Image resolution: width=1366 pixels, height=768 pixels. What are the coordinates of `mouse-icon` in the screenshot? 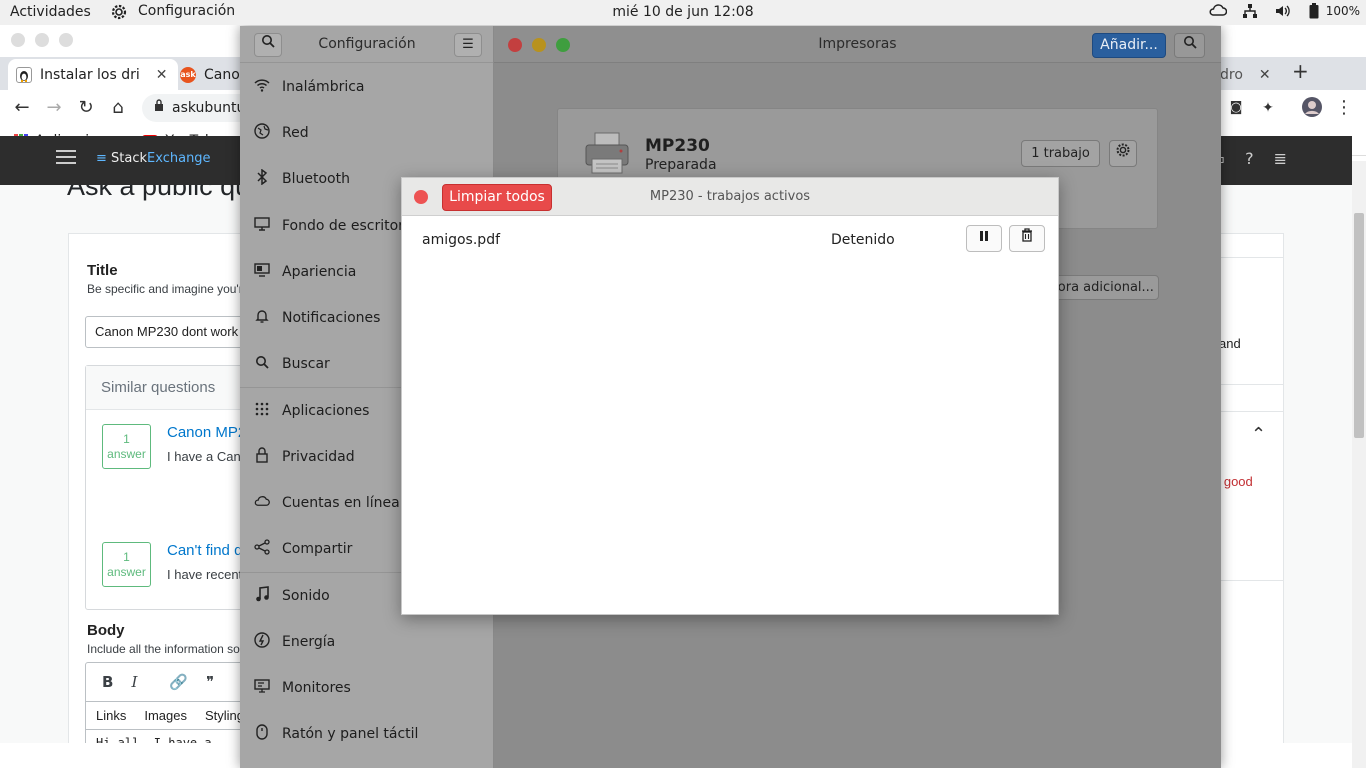 It's located at (262, 734).